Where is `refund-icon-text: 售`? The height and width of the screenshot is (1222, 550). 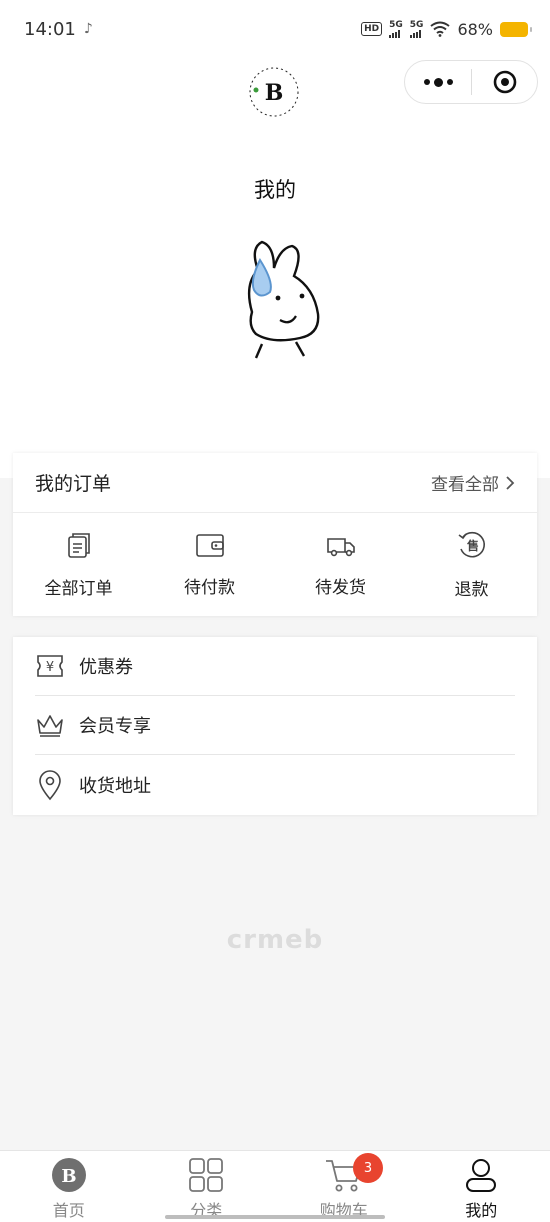
refund-icon-text: 售 is located at coordinates (472, 545).